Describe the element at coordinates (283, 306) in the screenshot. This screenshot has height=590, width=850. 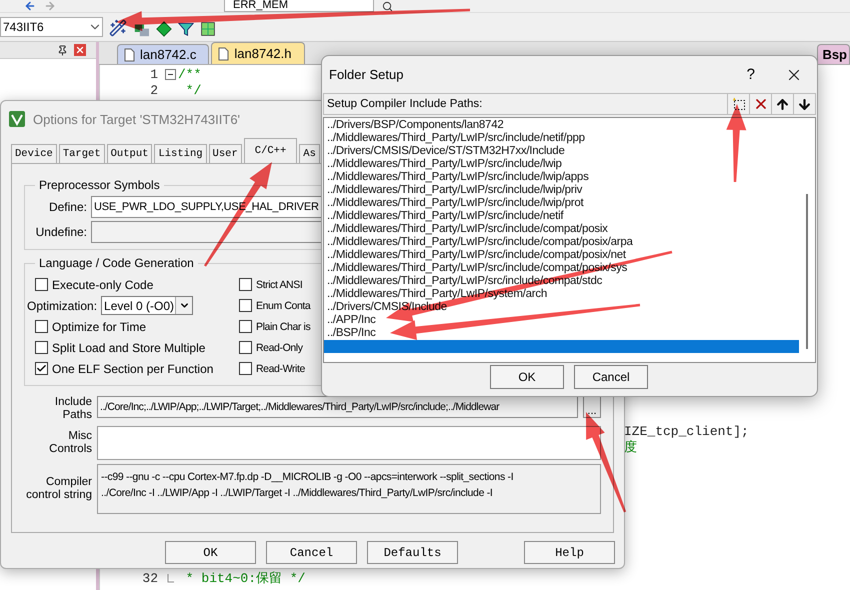
I see `checkbox-label: Enum Conta` at that location.